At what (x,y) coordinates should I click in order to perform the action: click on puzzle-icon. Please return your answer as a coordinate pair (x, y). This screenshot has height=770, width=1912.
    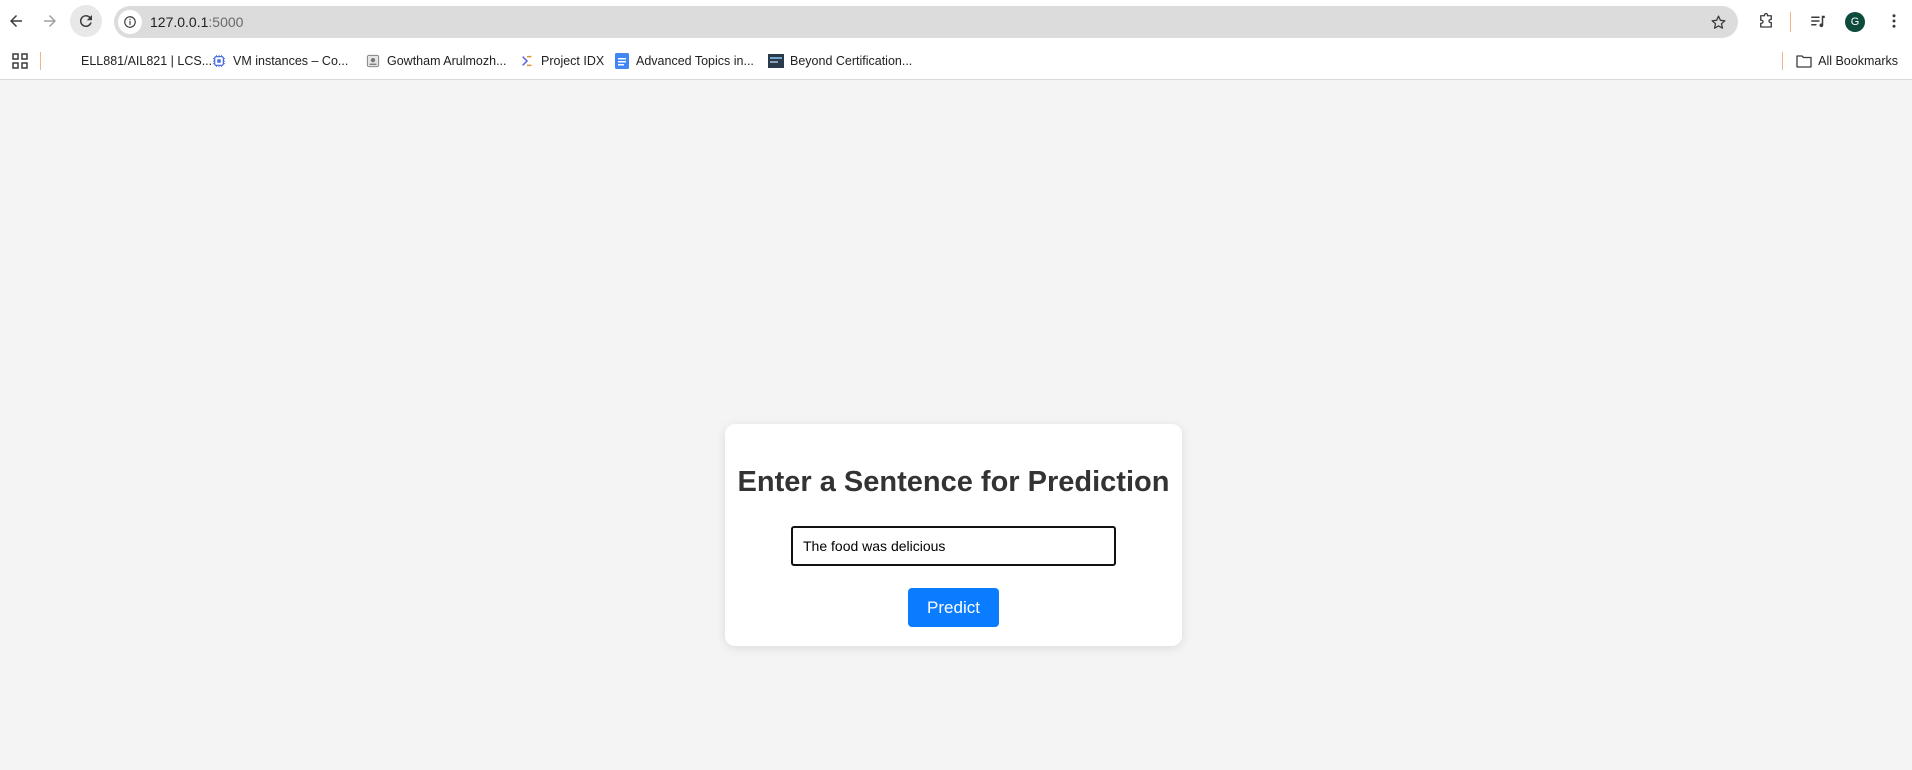
    Looking at the image, I should click on (1766, 20).